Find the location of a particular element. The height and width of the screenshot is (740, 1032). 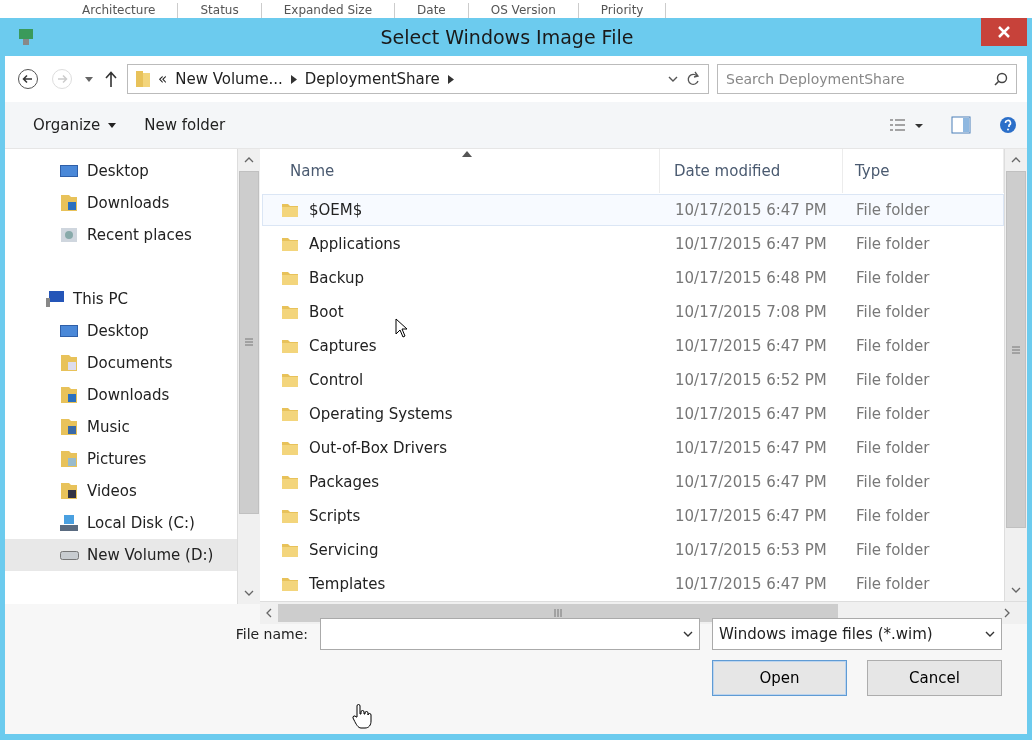

sort-arrow-icon is located at coordinates (467, 154).